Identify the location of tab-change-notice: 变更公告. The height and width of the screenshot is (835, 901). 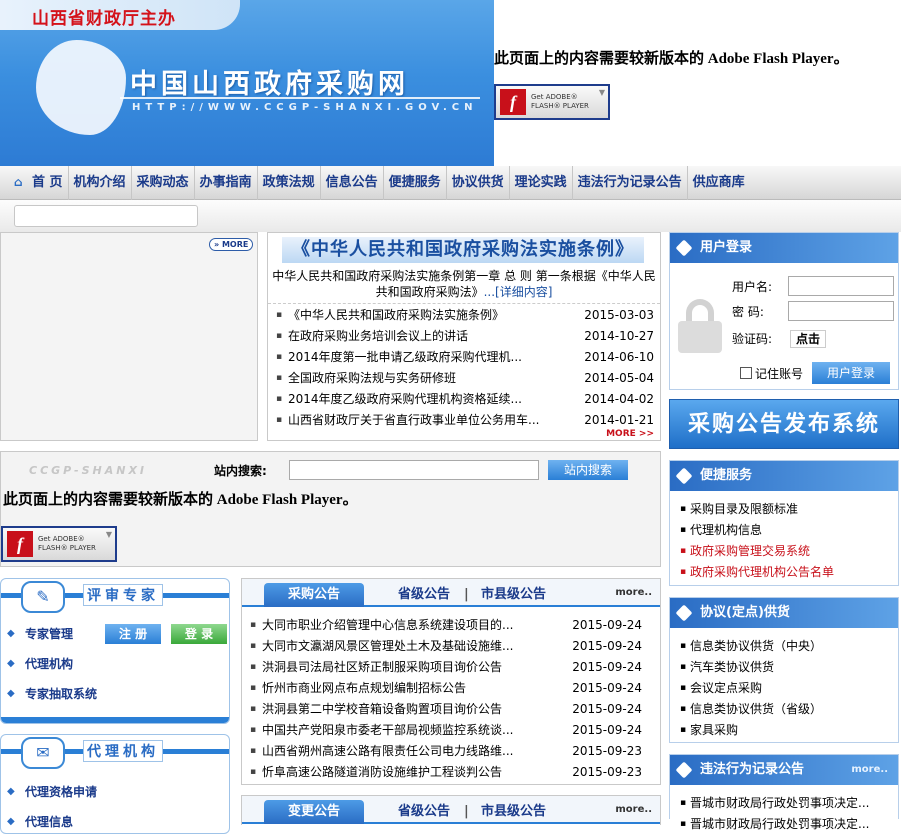
(314, 812).